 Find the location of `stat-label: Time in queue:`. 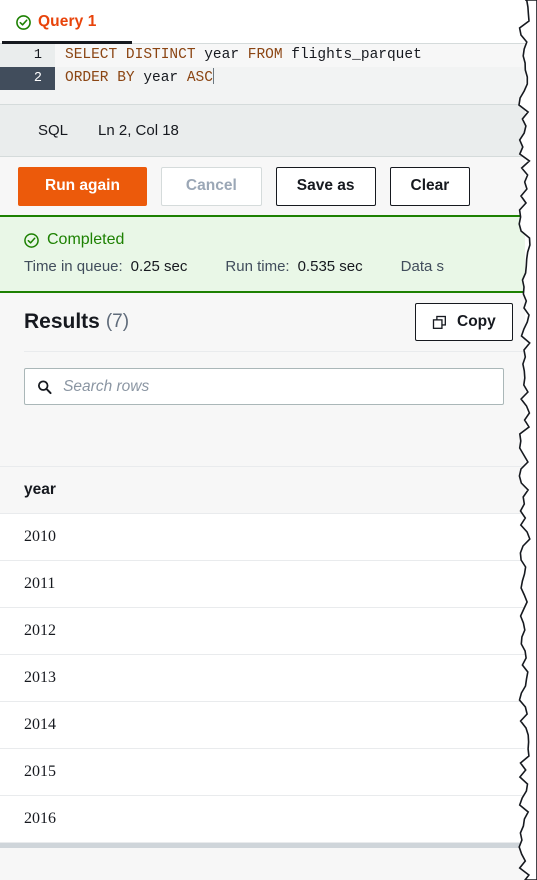

stat-label: Time in queue: is located at coordinates (73, 266).